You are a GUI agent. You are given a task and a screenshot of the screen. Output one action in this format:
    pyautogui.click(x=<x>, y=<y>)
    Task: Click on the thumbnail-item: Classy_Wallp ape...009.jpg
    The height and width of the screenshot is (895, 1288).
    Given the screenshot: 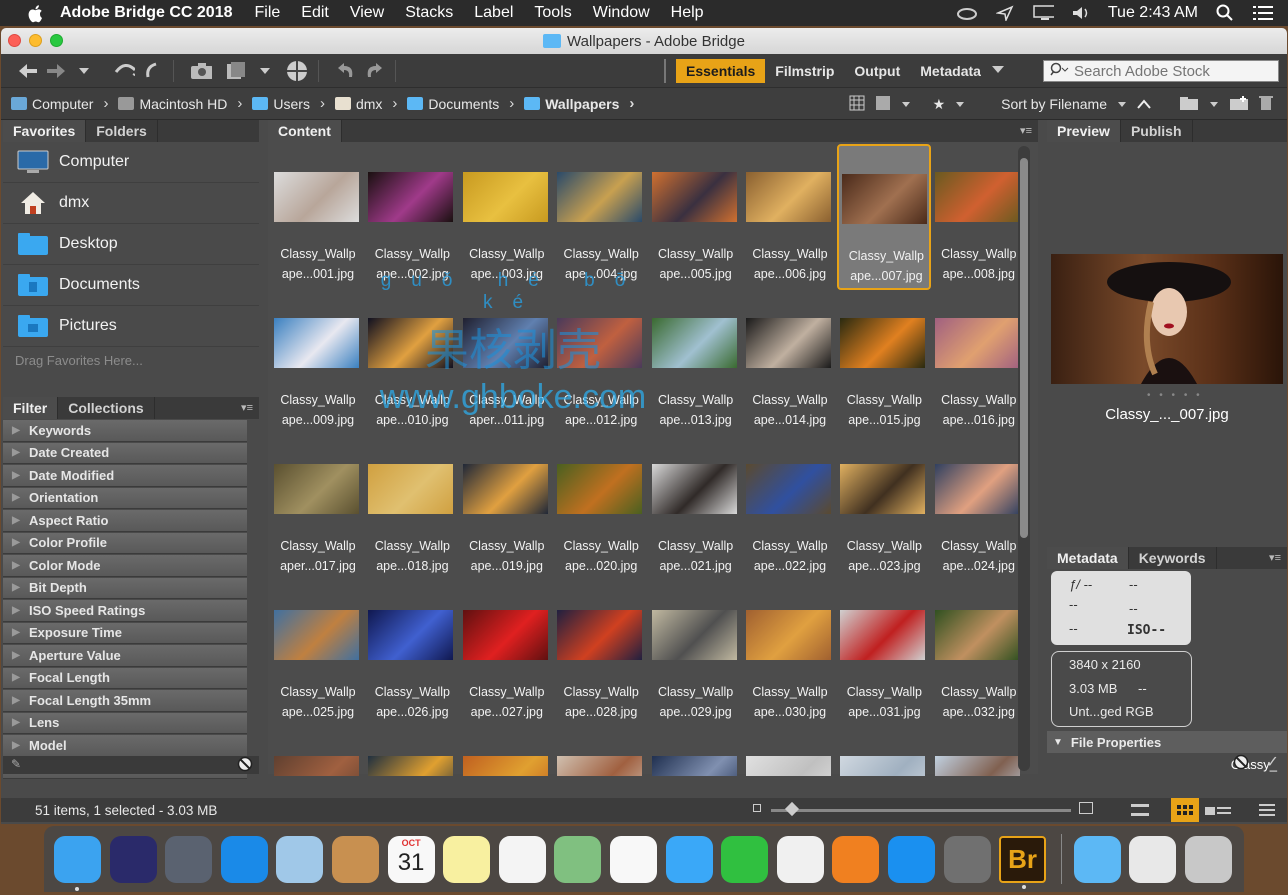 What is the action you would take?
    pyautogui.click(x=318, y=363)
    